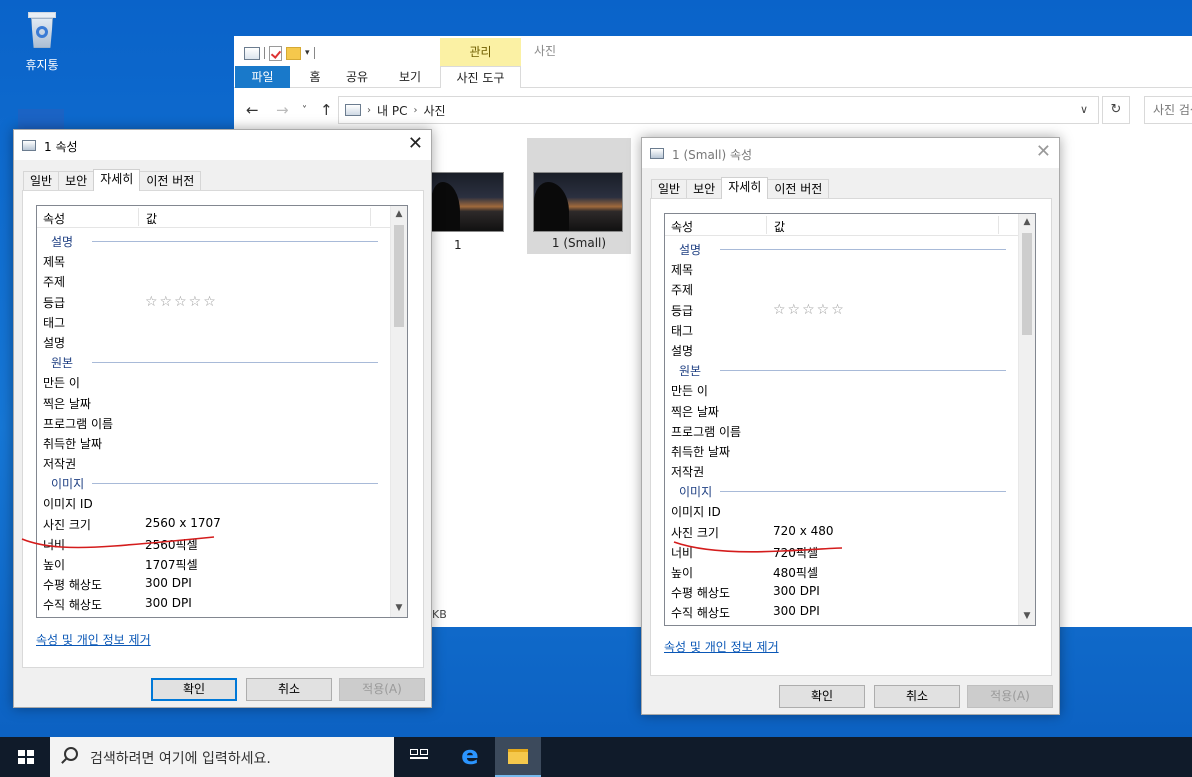 The height and width of the screenshot is (777, 1192). Describe the element at coordinates (282, 110) in the screenshot. I see `forward-arrow-icon: →` at that location.